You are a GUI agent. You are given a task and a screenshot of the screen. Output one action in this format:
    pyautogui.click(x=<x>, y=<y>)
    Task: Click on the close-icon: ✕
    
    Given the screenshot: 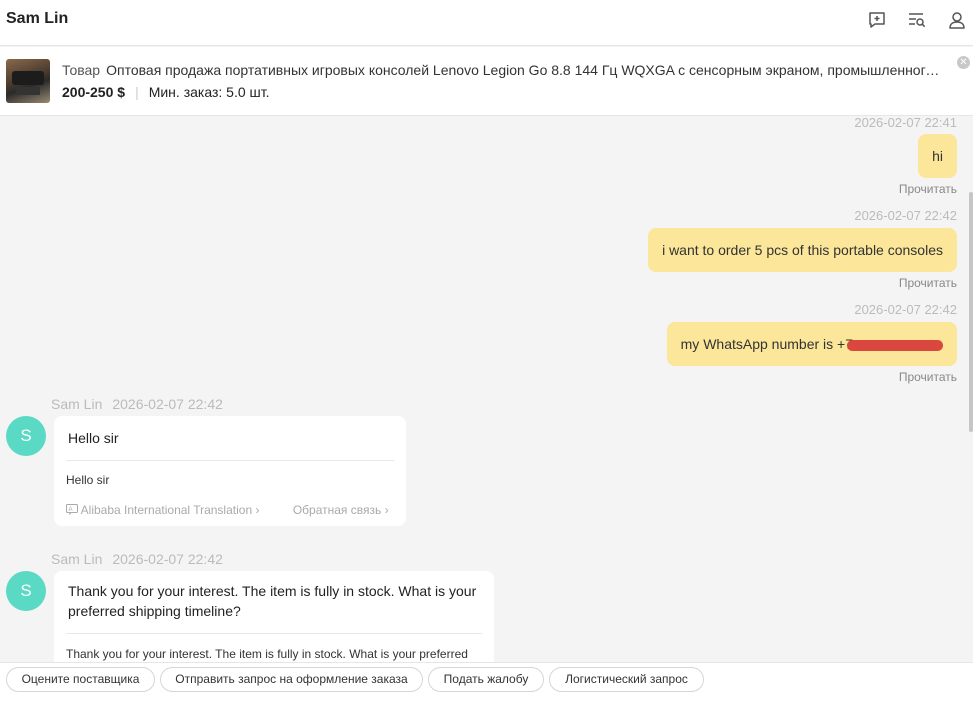 What is the action you would take?
    pyautogui.click(x=963, y=62)
    